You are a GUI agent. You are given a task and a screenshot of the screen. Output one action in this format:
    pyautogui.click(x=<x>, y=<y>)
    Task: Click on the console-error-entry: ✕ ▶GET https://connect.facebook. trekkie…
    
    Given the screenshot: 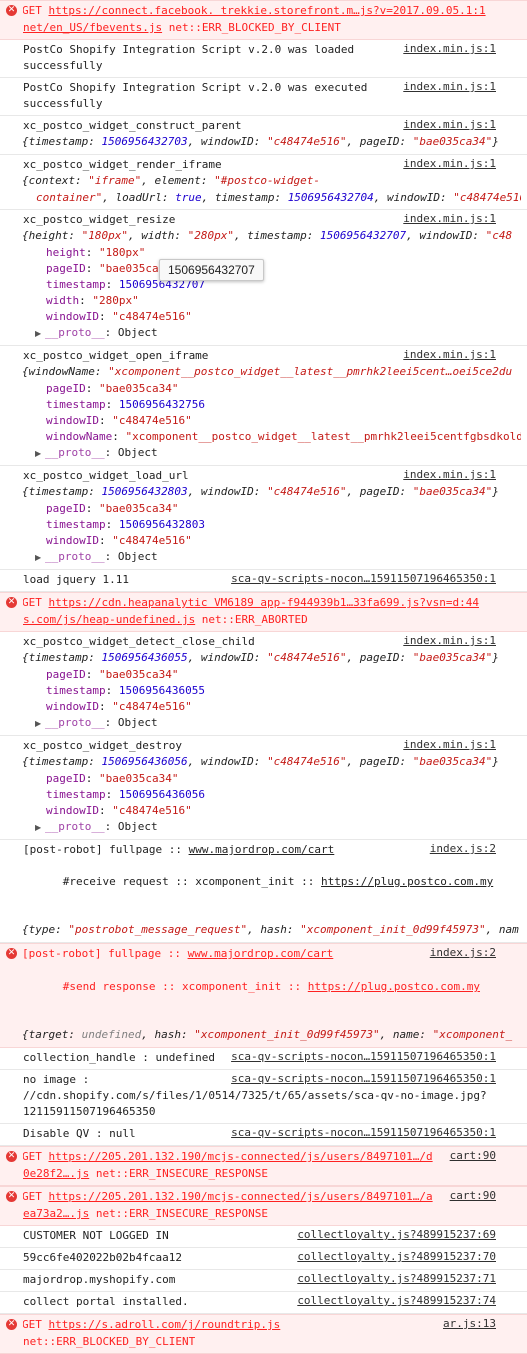 What is the action you would take?
    pyautogui.click(x=263, y=20)
    